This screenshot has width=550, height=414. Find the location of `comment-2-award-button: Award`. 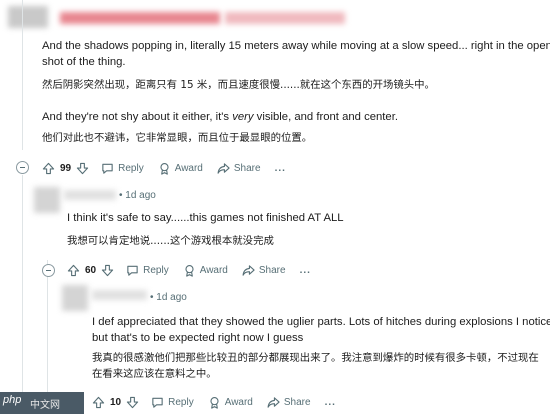

comment-2-award-button: Award is located at coordinates (205, 270).